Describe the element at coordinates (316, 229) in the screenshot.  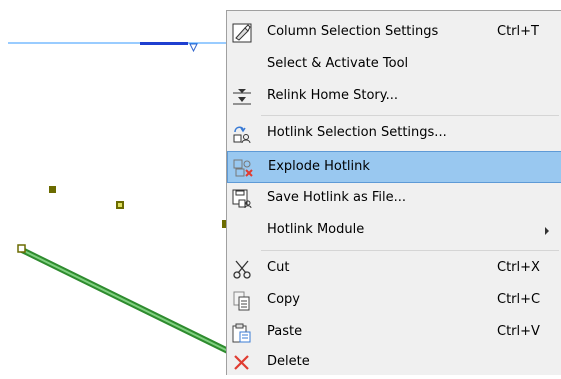
I see `menu-item-label: Hotlink Module` at that location.